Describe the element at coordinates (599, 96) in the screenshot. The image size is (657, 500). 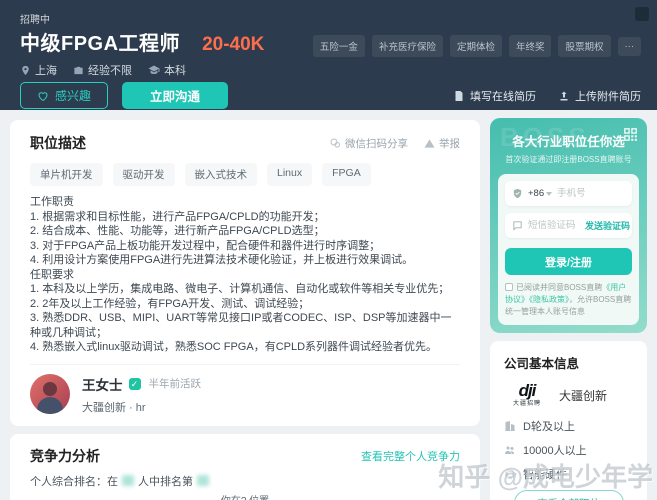
I see `attachment-resume-button: 上传附件简历` at that location.